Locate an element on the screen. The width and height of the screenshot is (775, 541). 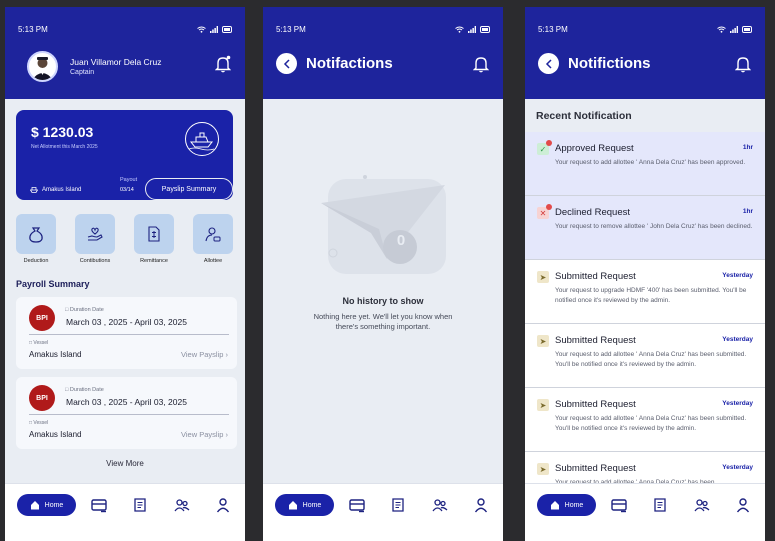
view-more-link: View More is located at coordinates (125, 463).